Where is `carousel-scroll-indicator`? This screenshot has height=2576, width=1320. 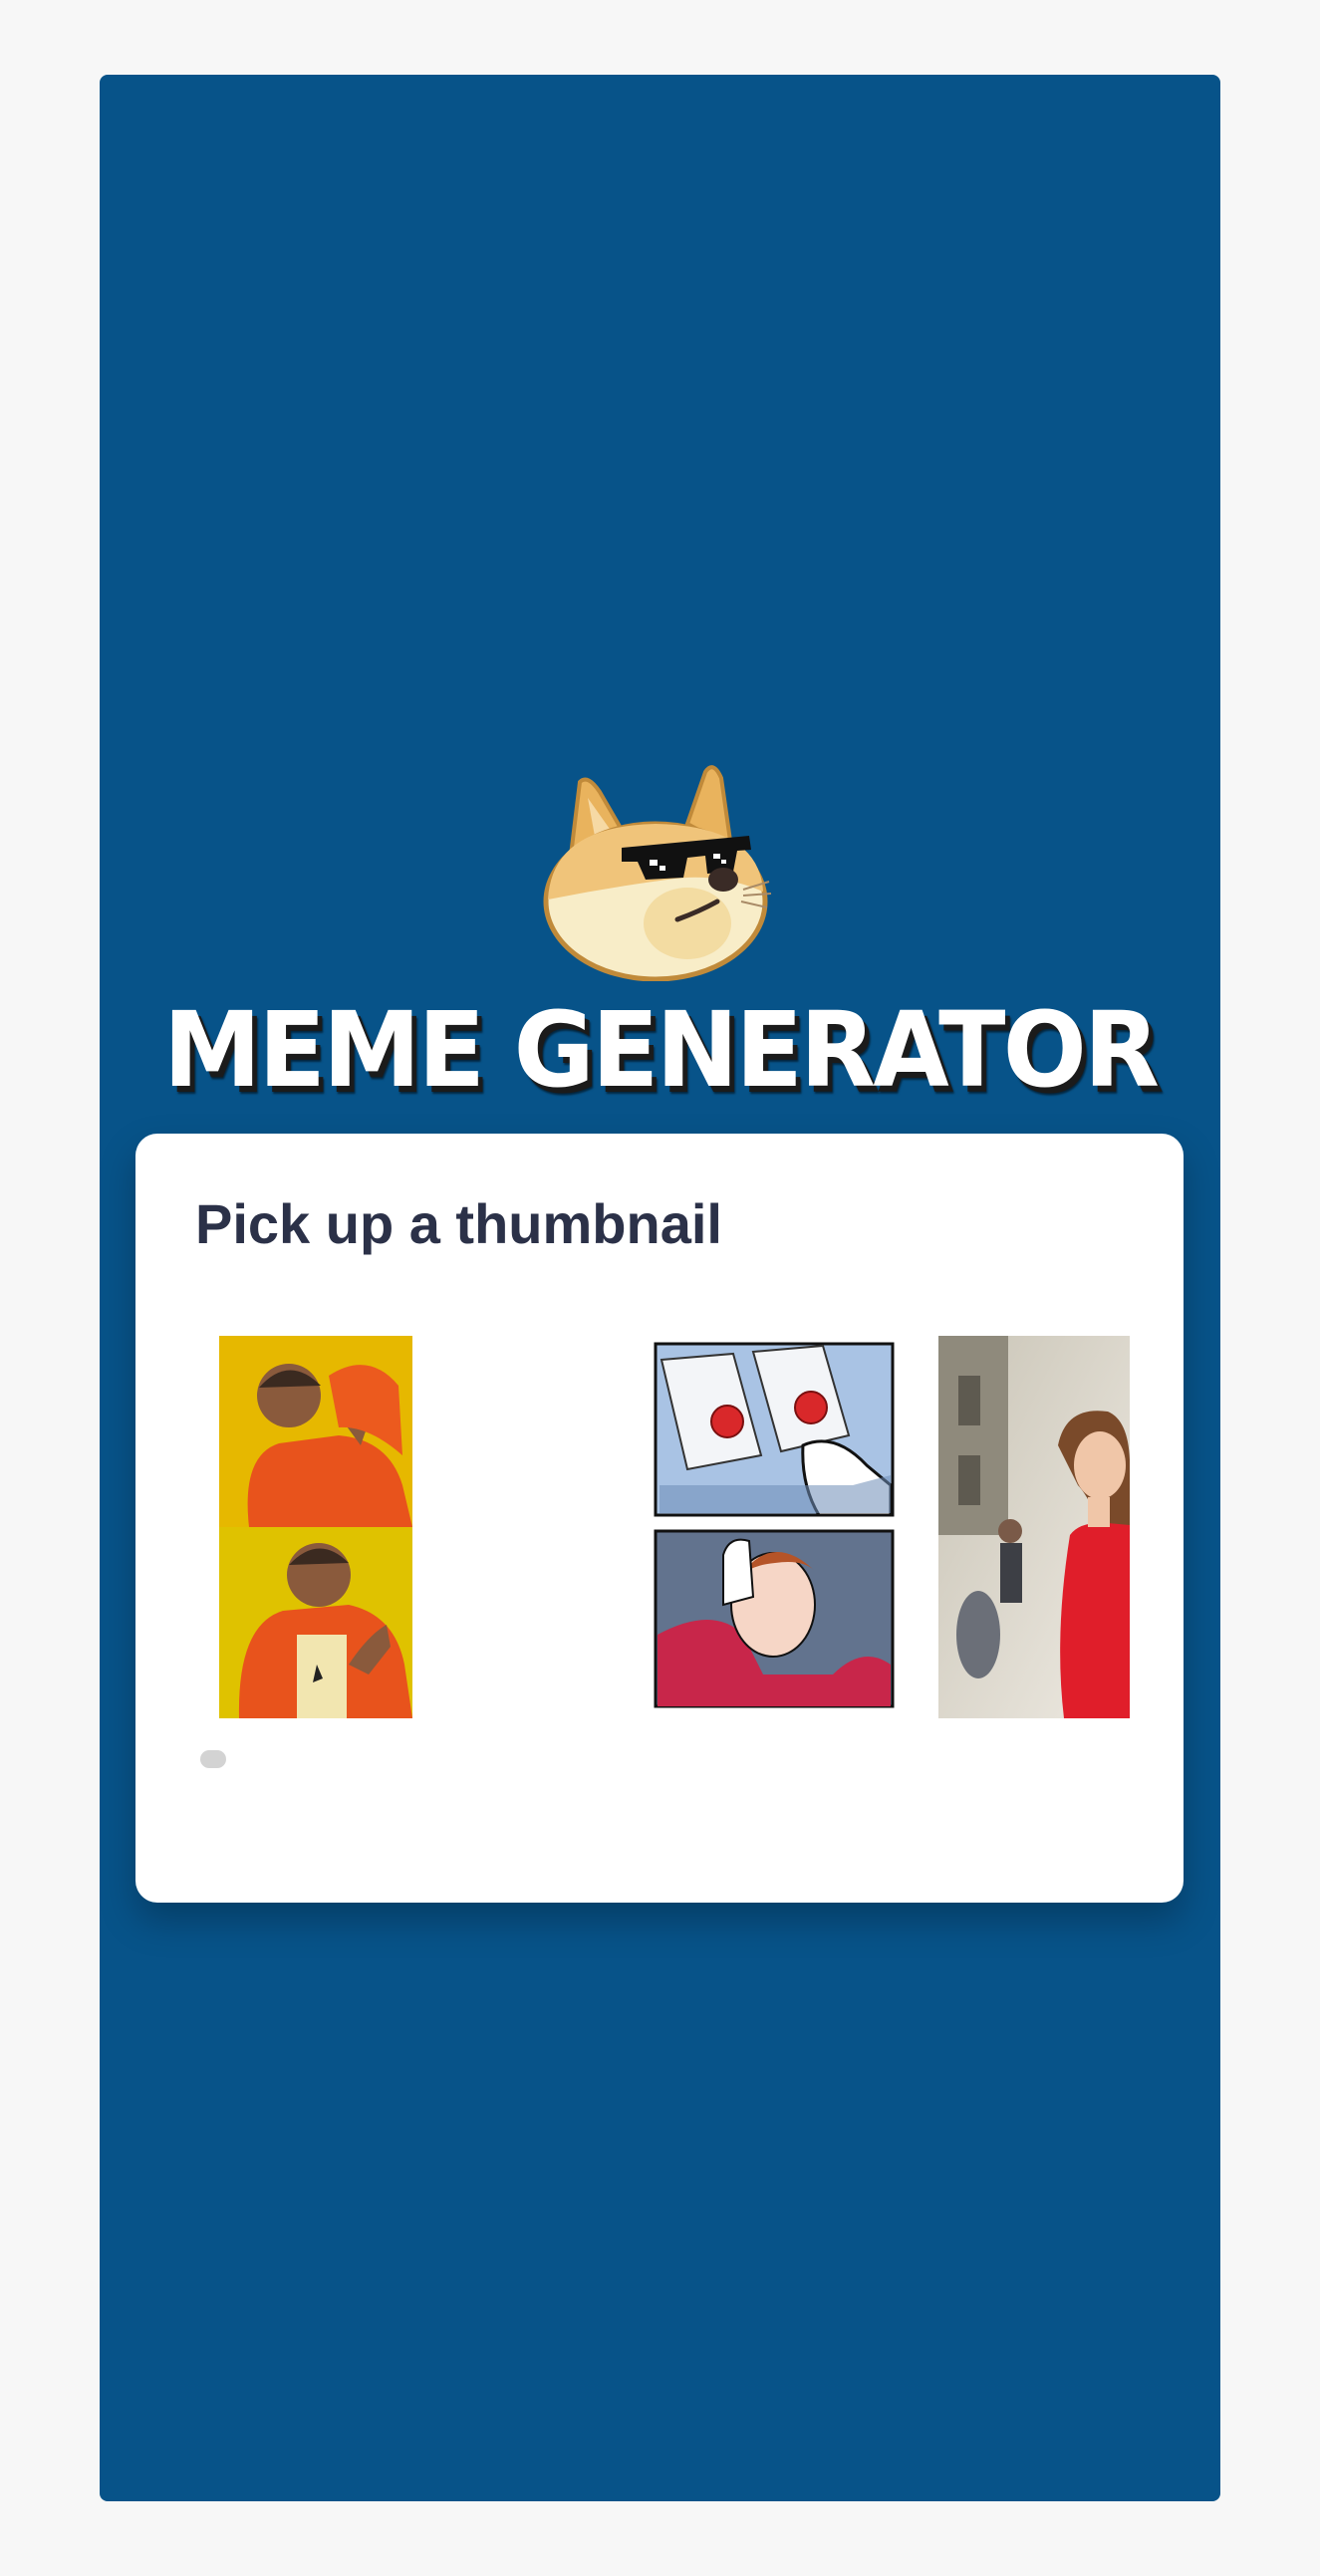
carousel-scroll-indicator is located at coordinates (213, 1759).